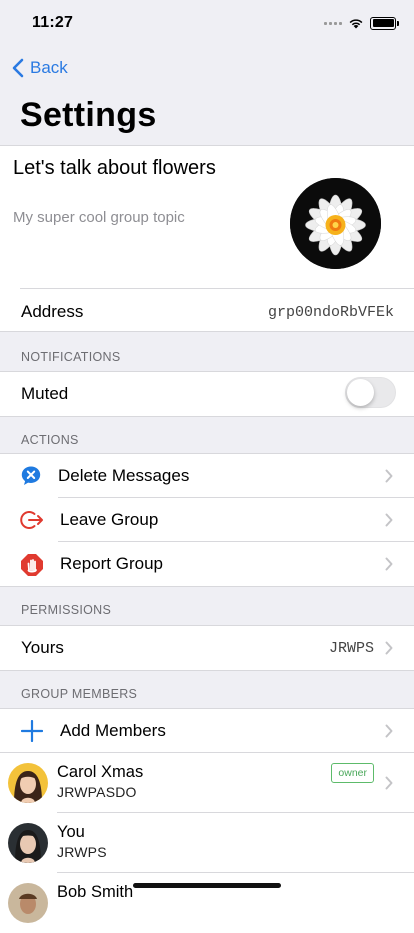 The width and height of the screenshot is (414, 933). I want to click on permissions-group: Yours JRWPS, so click(207, 648).